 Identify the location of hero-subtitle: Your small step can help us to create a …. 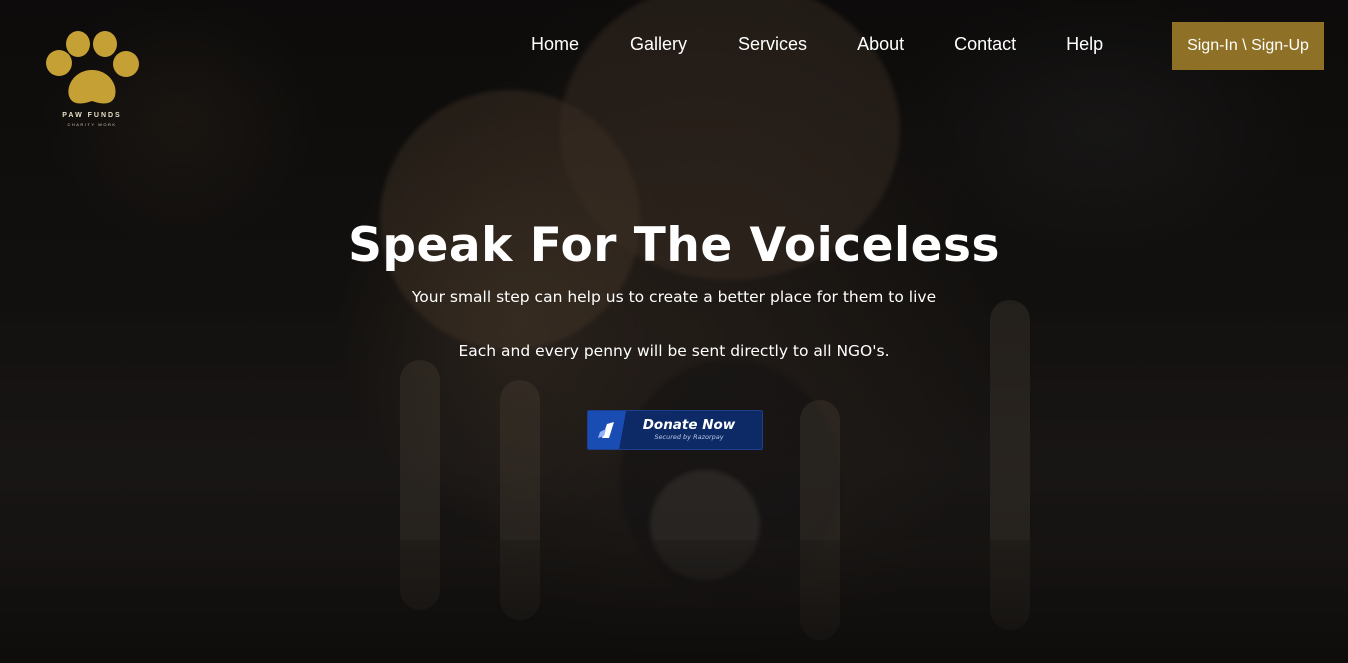
(674, 297).